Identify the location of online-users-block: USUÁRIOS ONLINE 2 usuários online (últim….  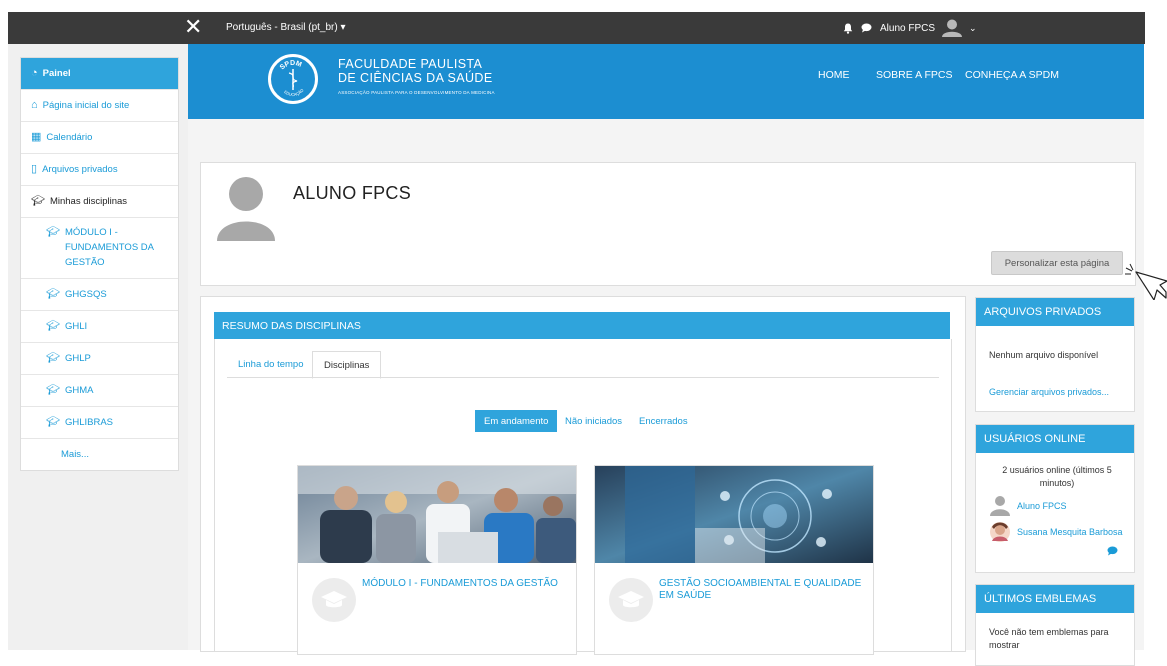
(1055, 498).